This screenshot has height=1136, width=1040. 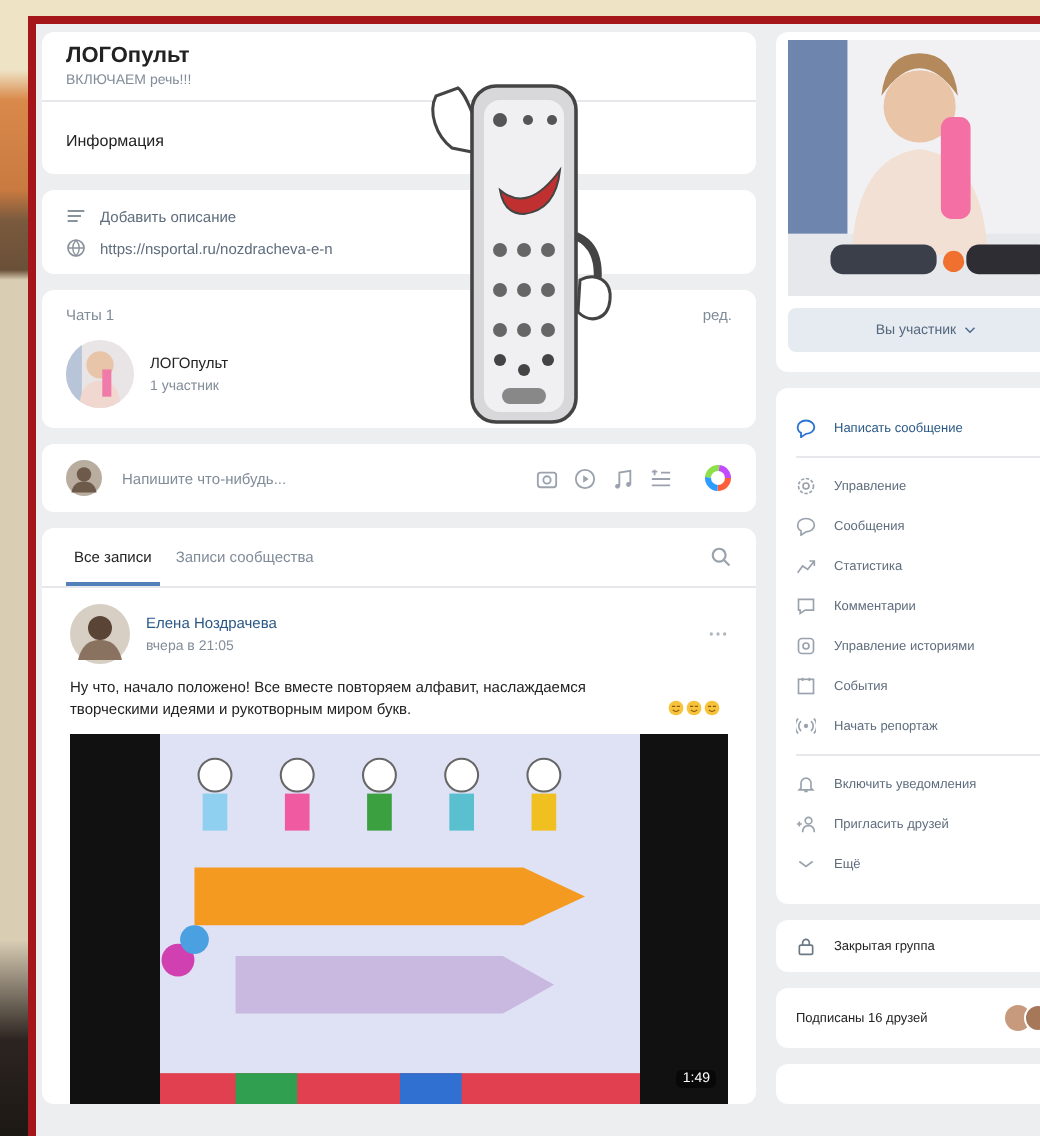 What do you see at coordinates (76, 248) in the screenshot?
I see `globe-icon` at bounding box center [76, 248].